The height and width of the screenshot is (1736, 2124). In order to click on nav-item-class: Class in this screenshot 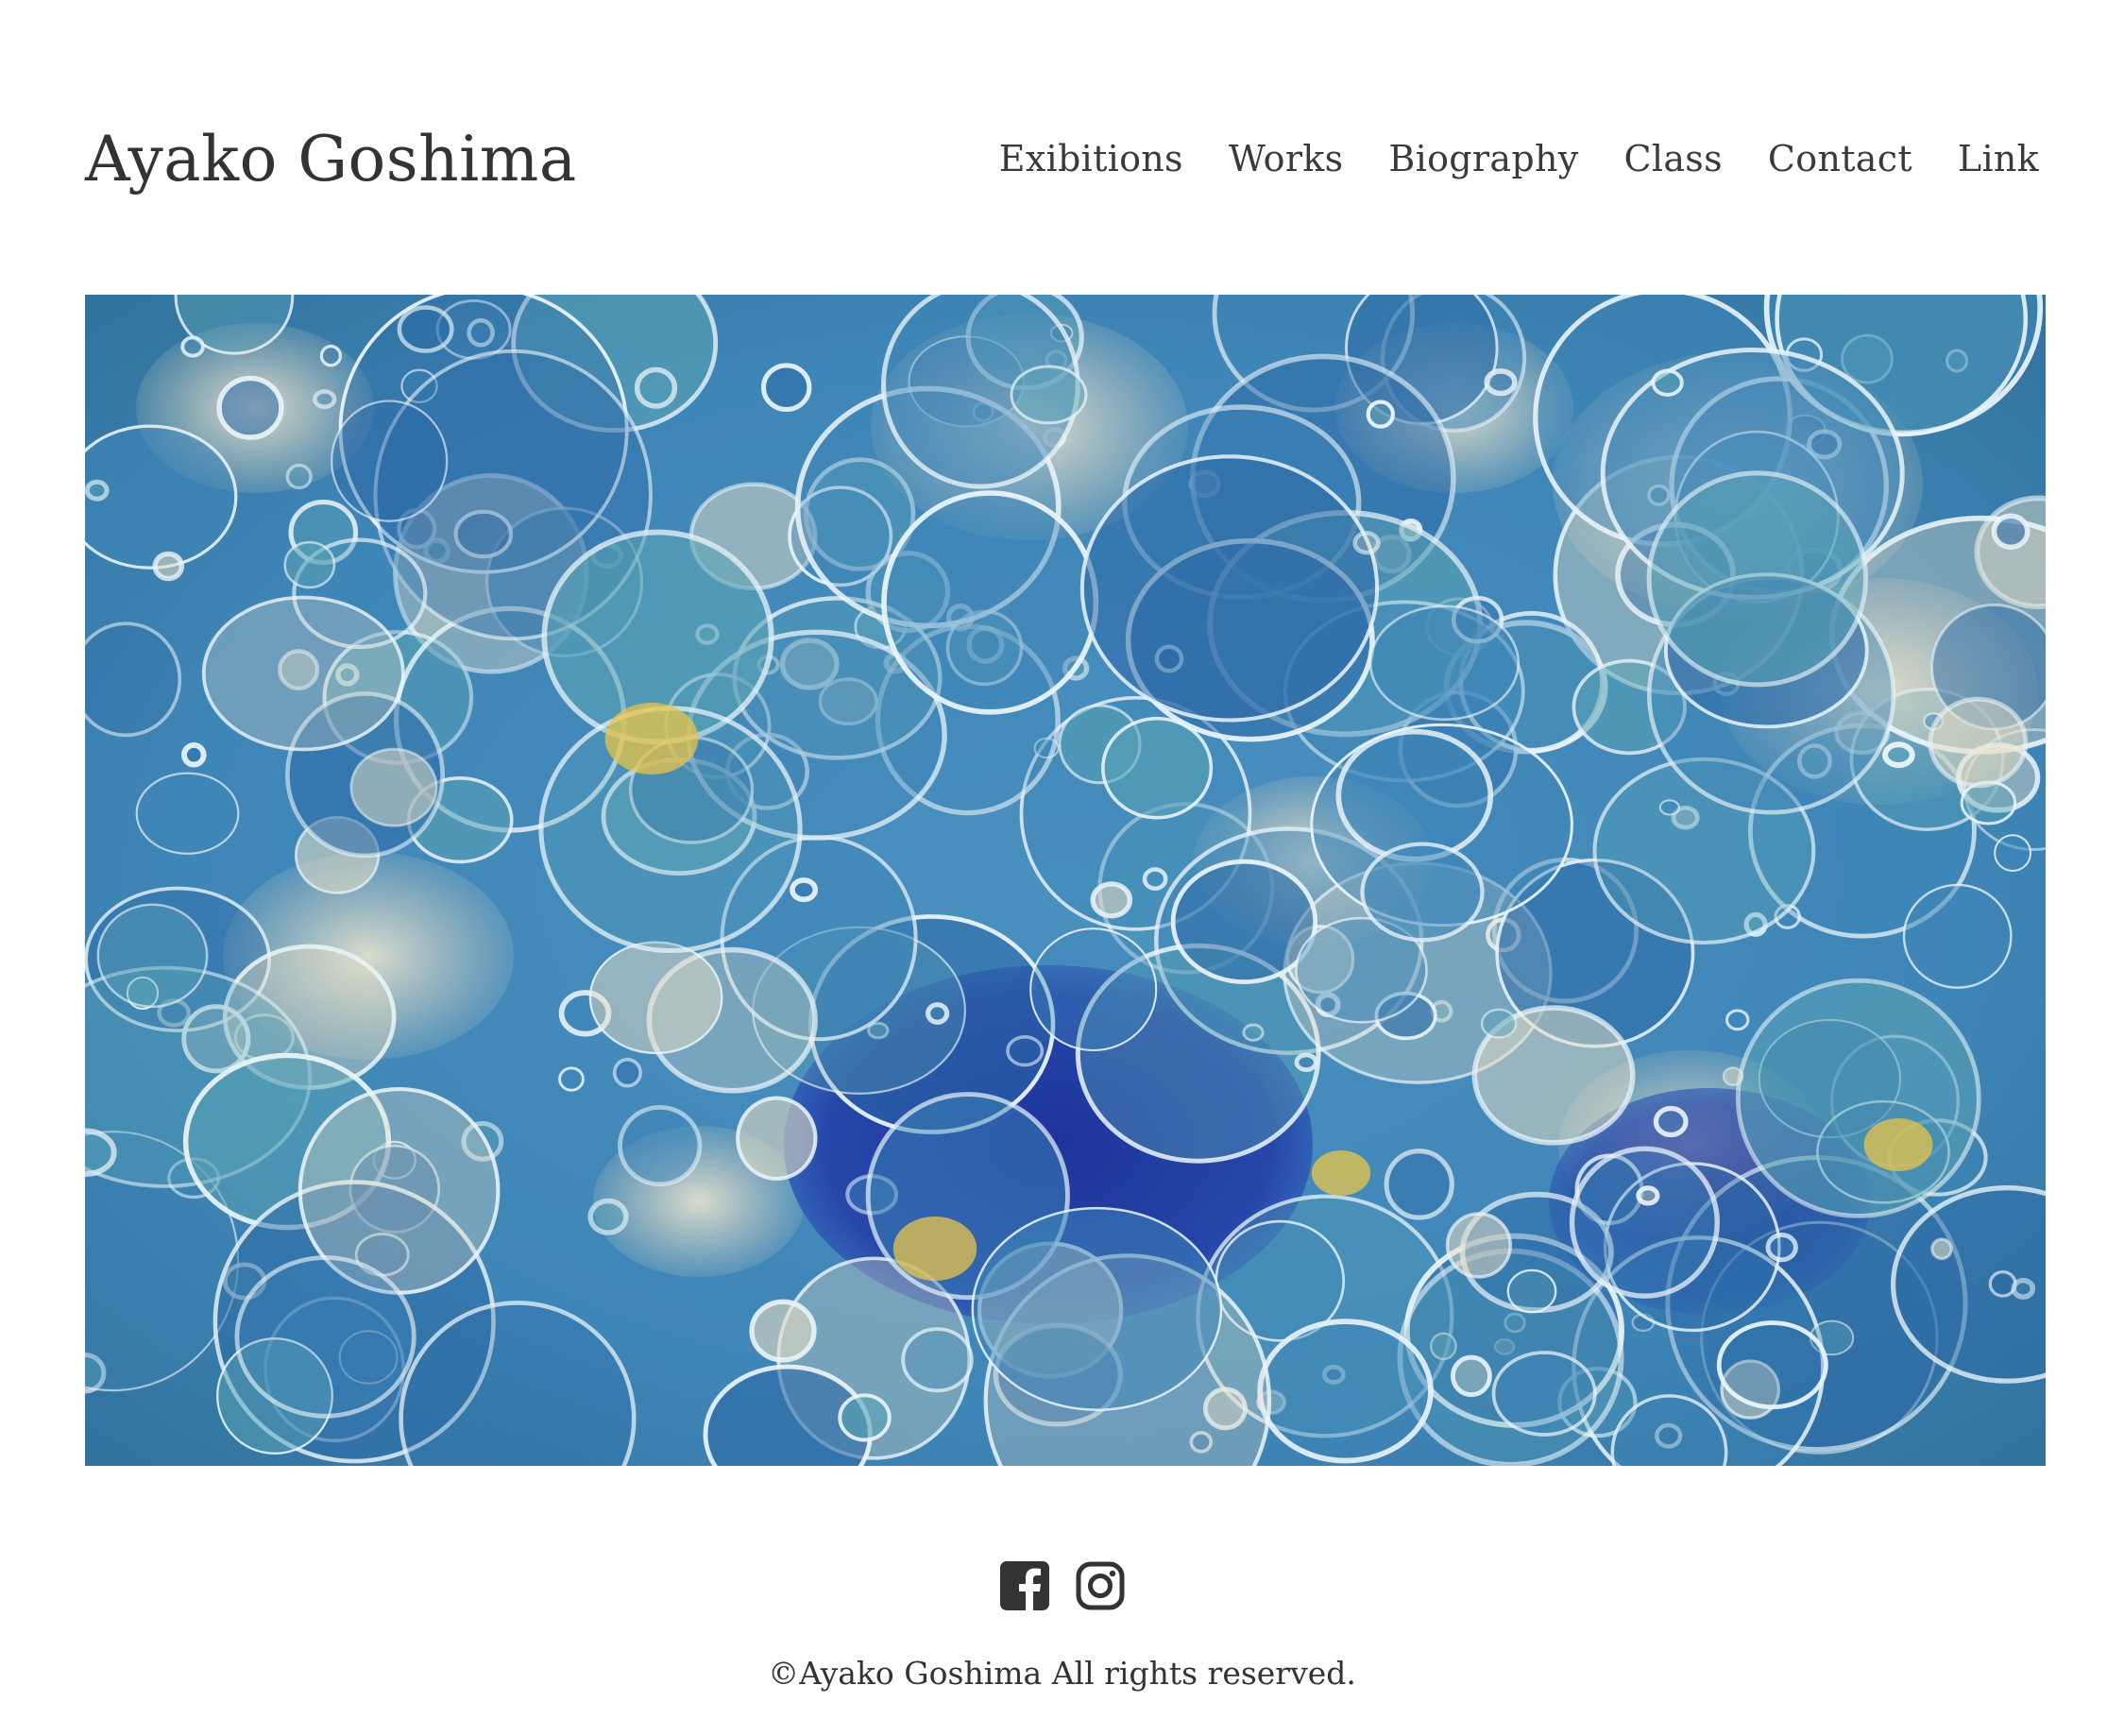, I will do `click(1673, 158)`.